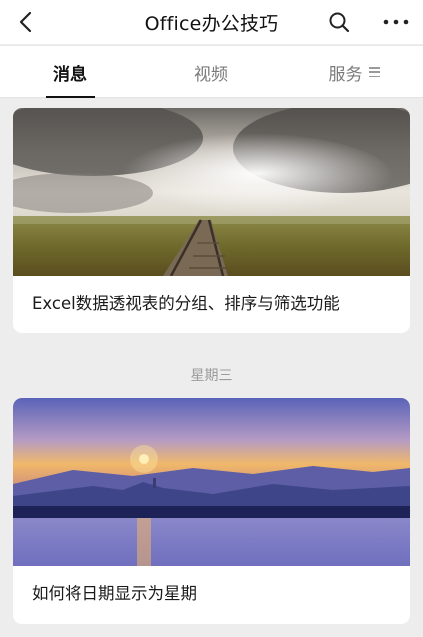  I want to click on top-navigation-bar: Office办公技巧, so click(211, 22).